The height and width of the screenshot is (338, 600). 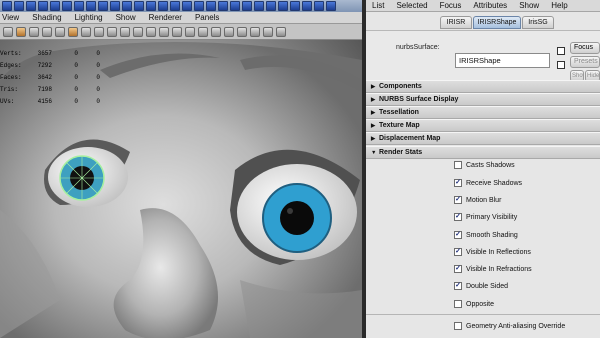 I want to click on check-motion-blur: ✓ Motion Blur, so click(x=477, y=200).